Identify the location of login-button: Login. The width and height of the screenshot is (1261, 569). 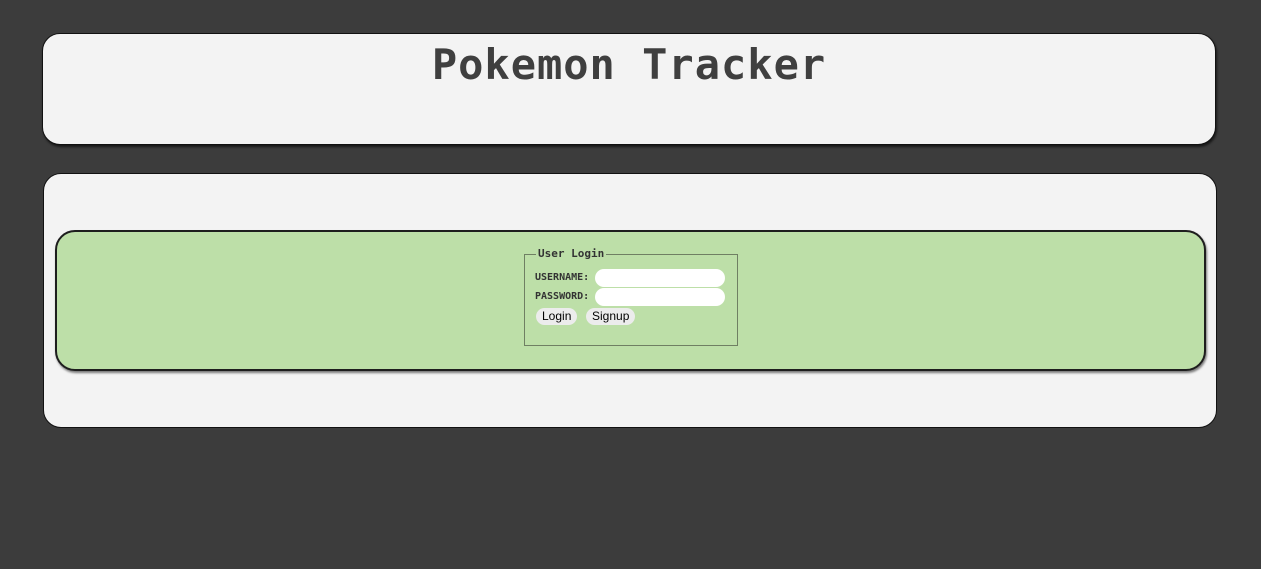
(557, 316).